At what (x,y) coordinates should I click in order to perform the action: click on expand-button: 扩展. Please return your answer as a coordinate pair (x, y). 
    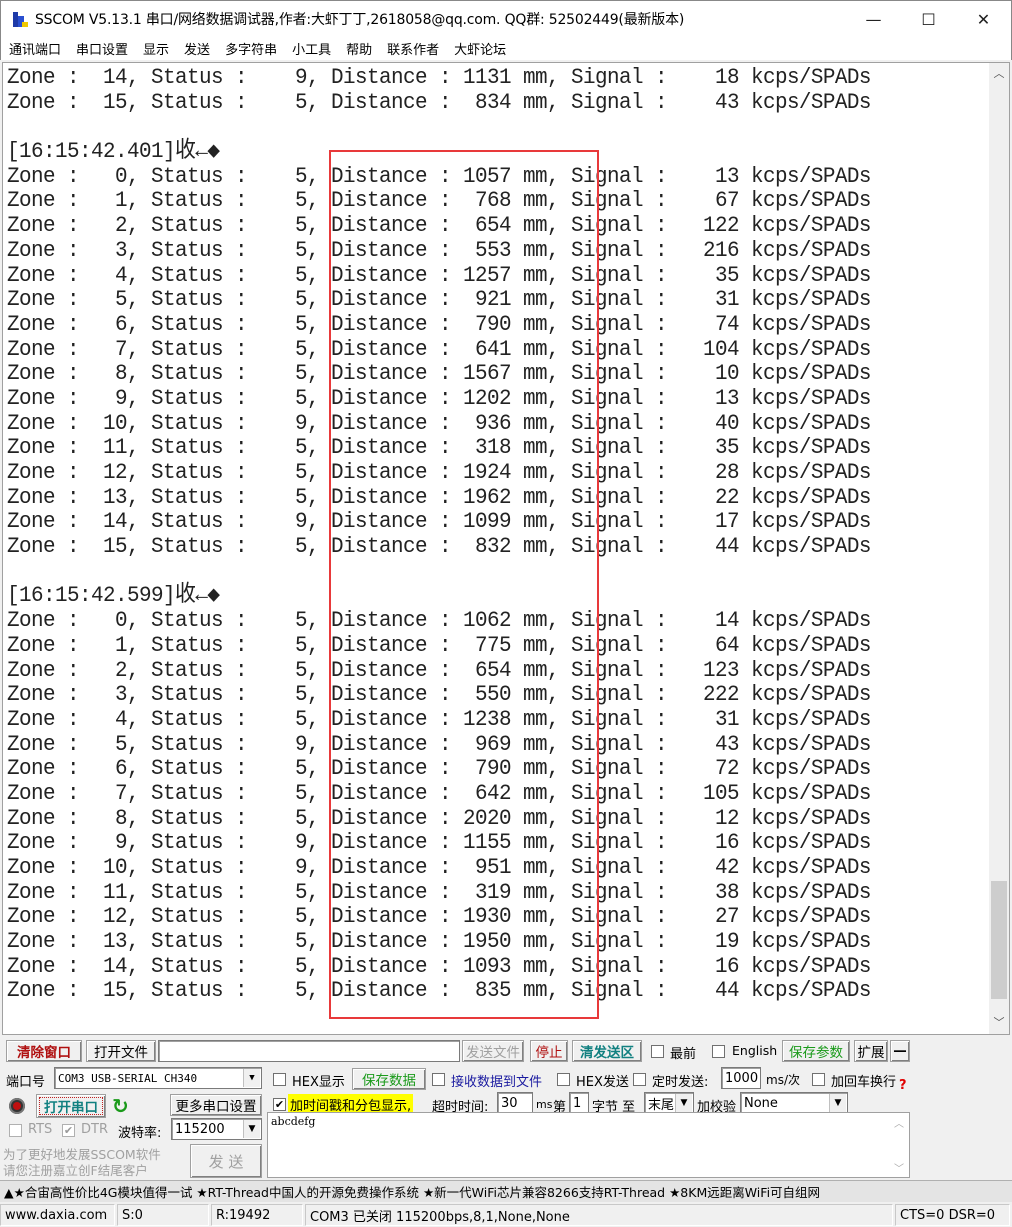
    Looking at the image, I should click on (871, 1051).